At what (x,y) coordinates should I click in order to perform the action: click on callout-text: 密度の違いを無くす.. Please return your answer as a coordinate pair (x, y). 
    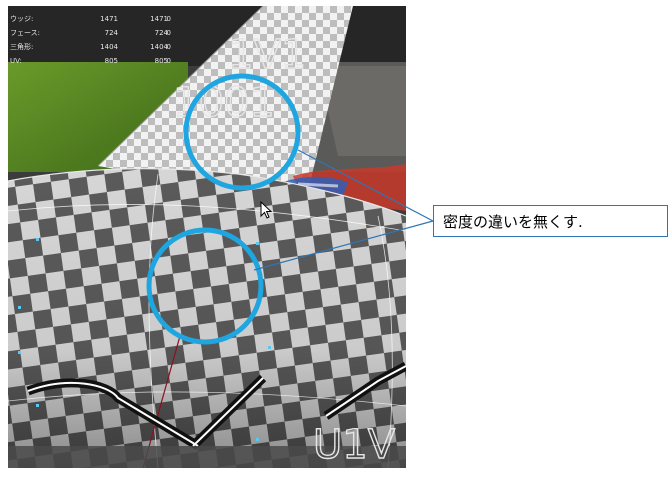
    Looking at the image, I should click on (513, 221).